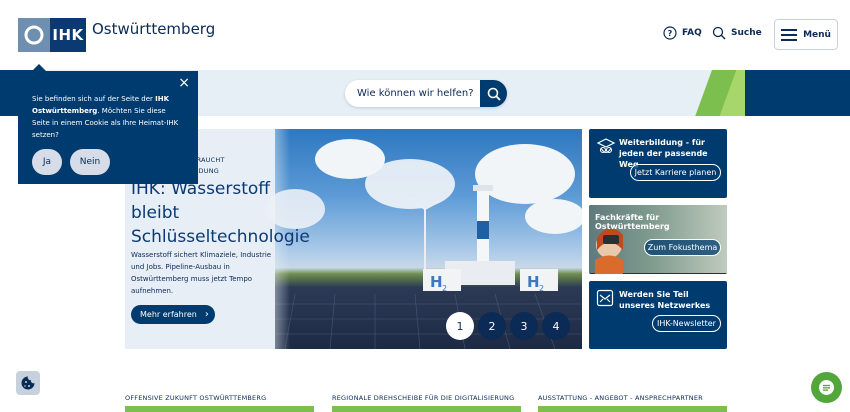  Describe the element at coordinates (675, 172) in the screenshot. I see `karriere-button: Jetzt Karriere planen` at that location.